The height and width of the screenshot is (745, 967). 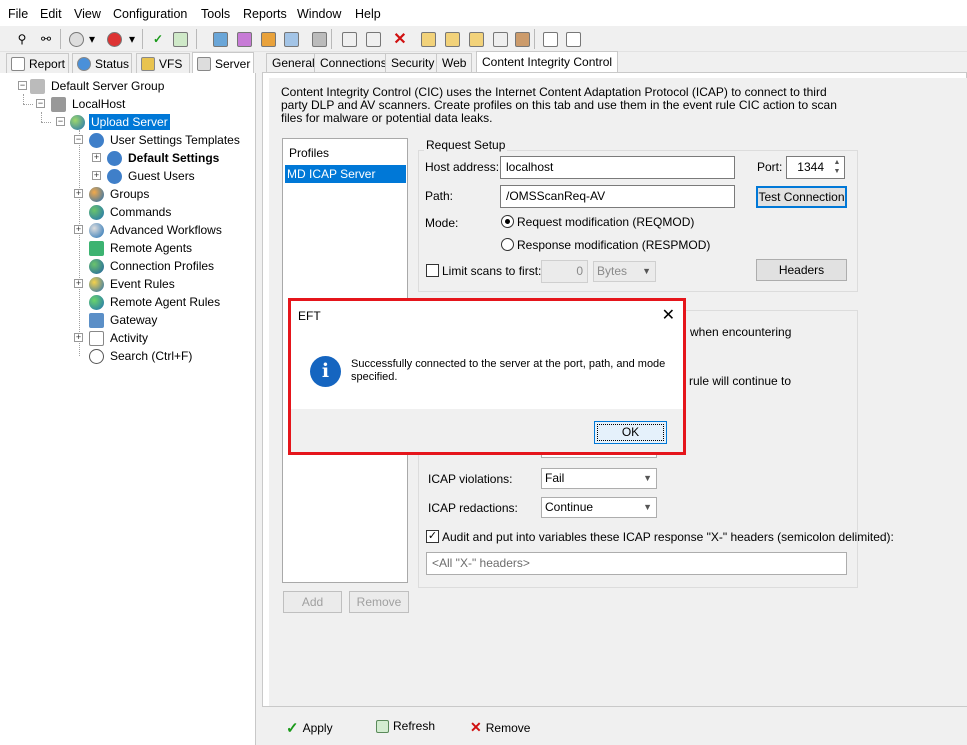 What do you see at coordinates (312, 602) in the screenshot?
I see `add-profile-button: Add` at bounding box center [312, 602].